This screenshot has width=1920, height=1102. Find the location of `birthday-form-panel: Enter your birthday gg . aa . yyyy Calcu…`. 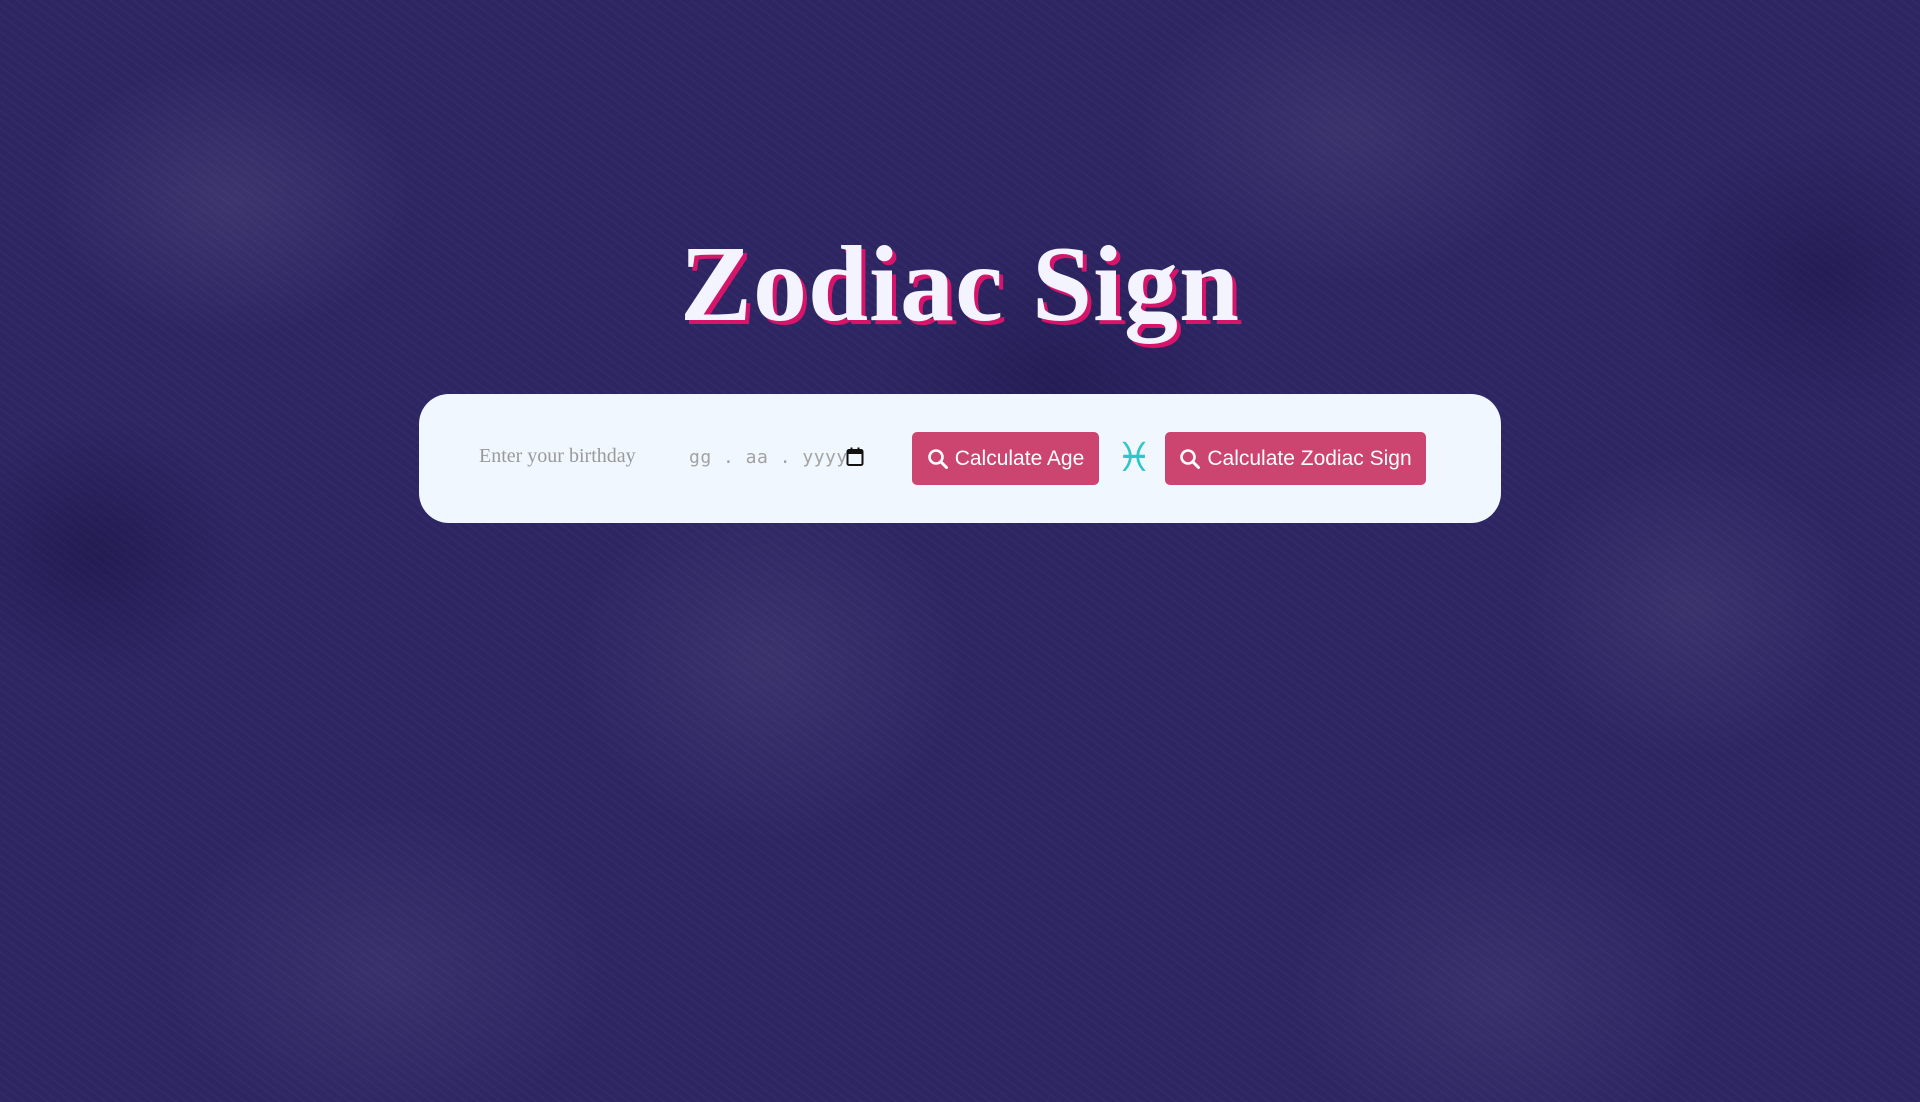

birthday-form-panel: Enter your birthday gg . aa . yyyy Calcu… is located at coordinates (960, 458).